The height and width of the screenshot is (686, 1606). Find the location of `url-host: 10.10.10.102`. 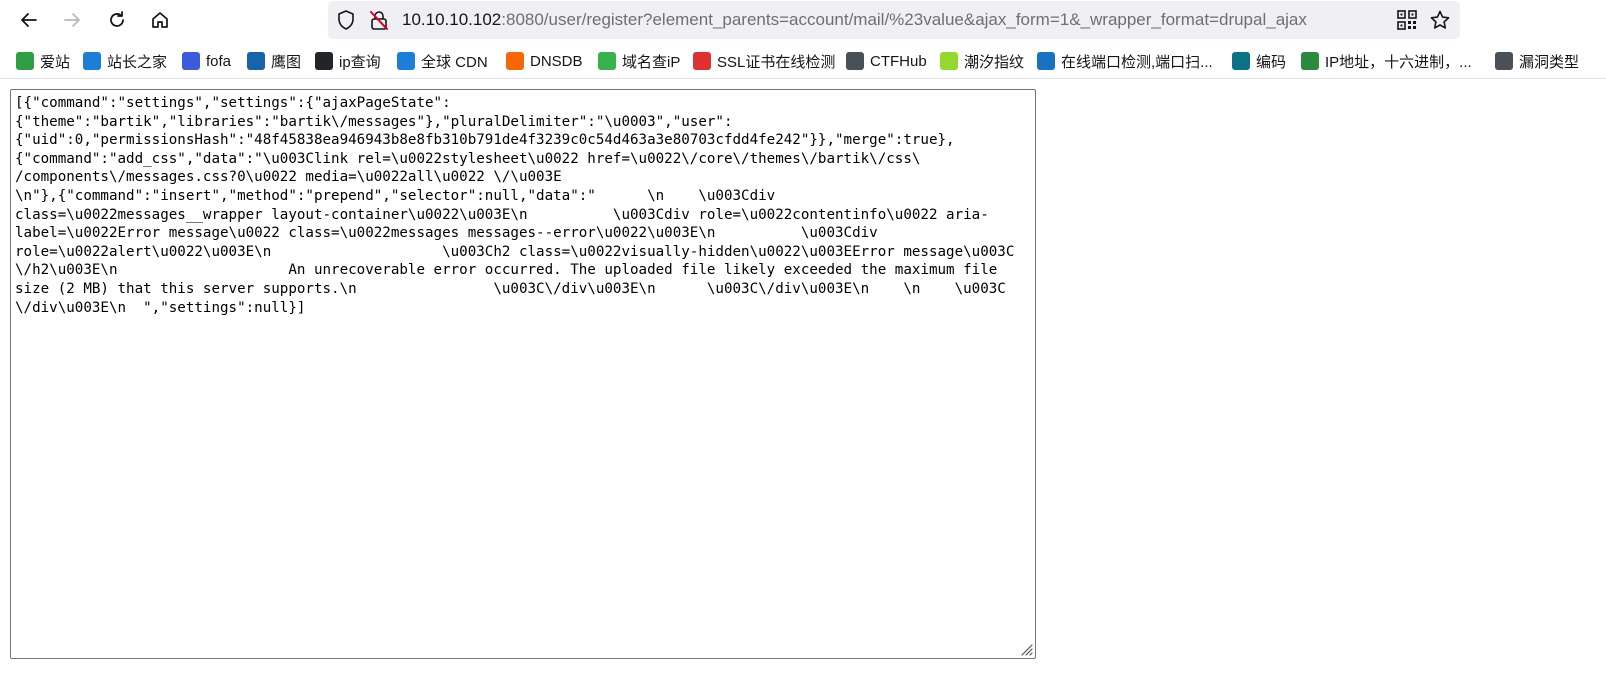

url-host: 10.10.10.102 is located at coordinates (452, 19).